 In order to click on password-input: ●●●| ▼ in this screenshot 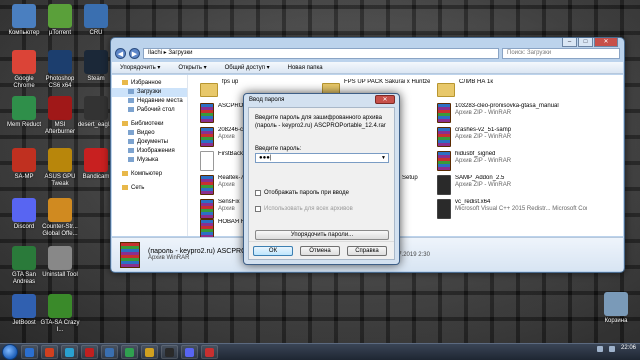, I will do `click(322, 158)`.